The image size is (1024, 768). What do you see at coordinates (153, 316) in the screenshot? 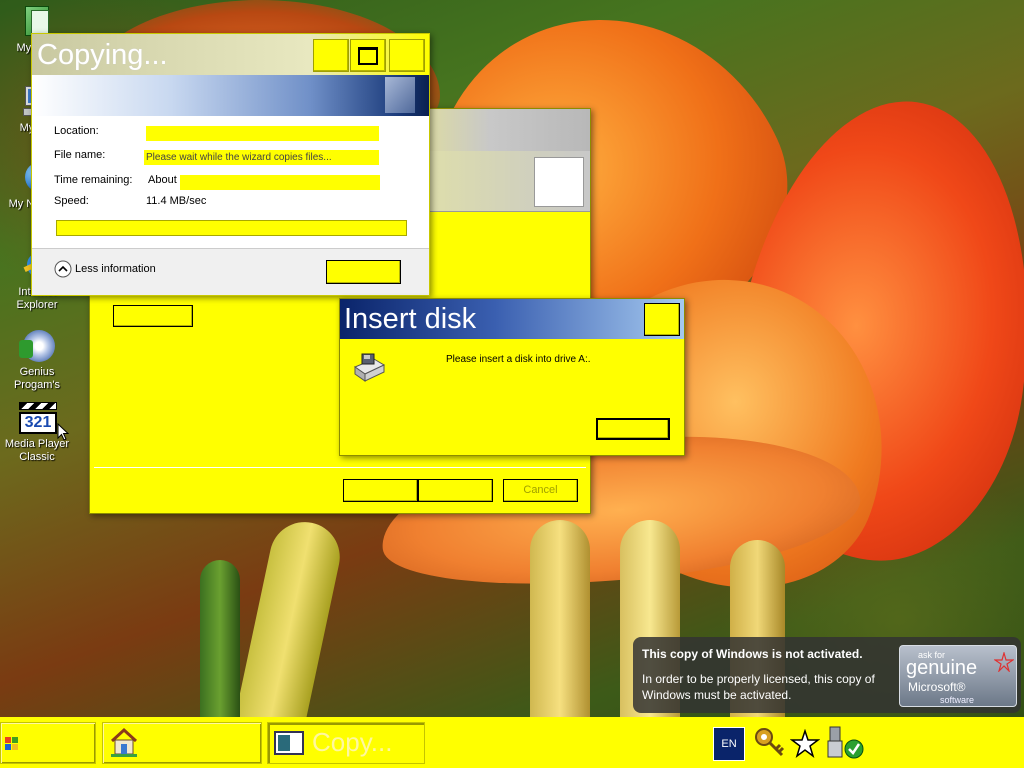
I see `wizard-browse-button` at bounding box center [153, 316].